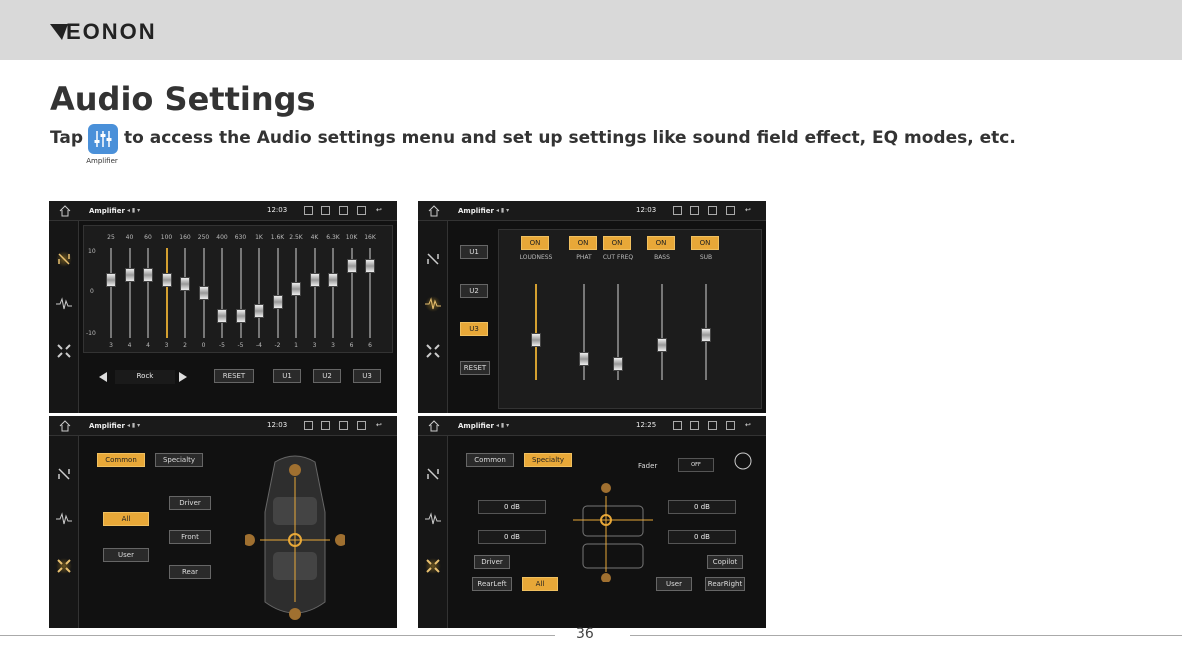 This screenshot has width=1182, height=651. I want to click on car-diagram, so click(295, 539).